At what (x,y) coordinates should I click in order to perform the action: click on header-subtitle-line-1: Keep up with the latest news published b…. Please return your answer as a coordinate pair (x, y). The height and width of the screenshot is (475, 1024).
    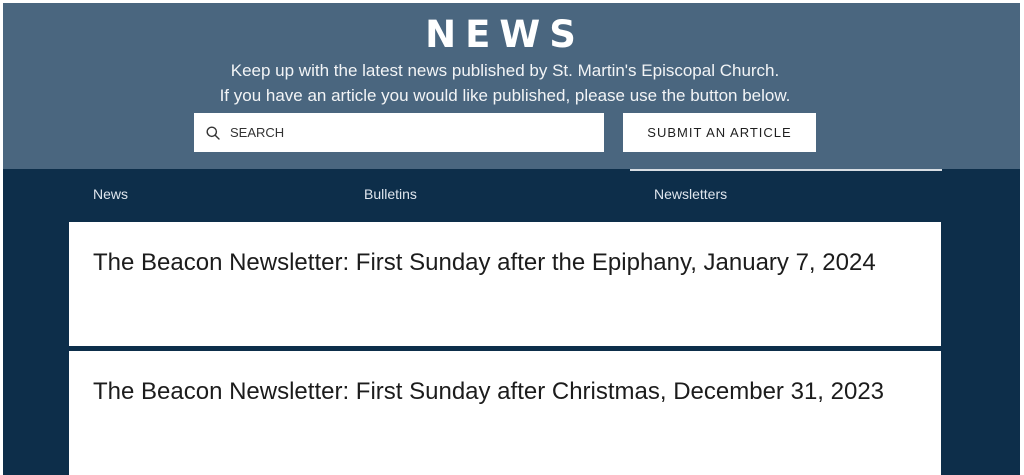
    Looking at the image, I should click on (505, 70).